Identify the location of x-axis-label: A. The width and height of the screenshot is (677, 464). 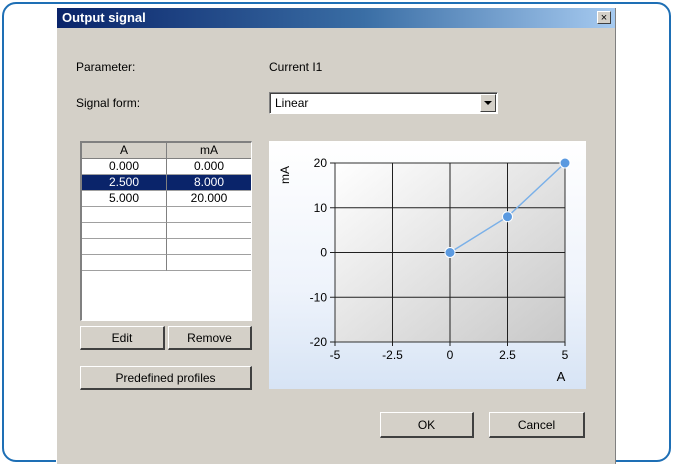
(561, 376).